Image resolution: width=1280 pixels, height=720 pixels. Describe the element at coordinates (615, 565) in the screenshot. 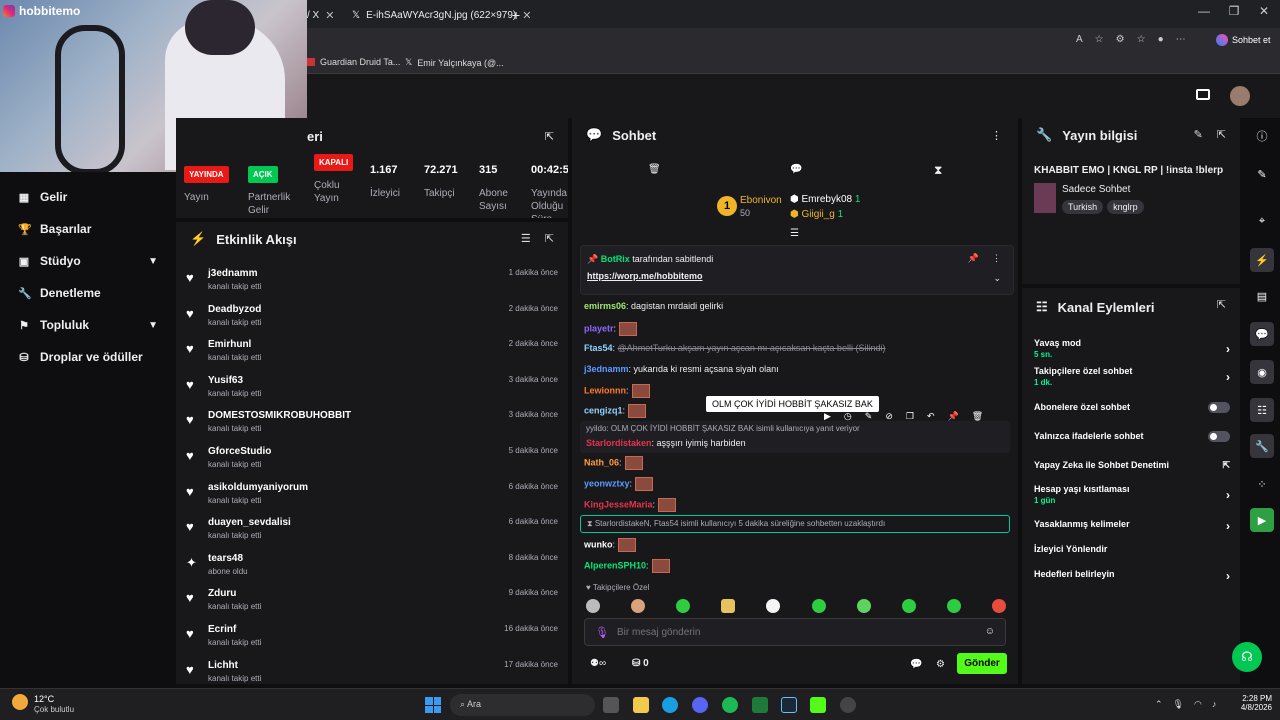

I see `chat-username: AlperenSPH10` at that location.